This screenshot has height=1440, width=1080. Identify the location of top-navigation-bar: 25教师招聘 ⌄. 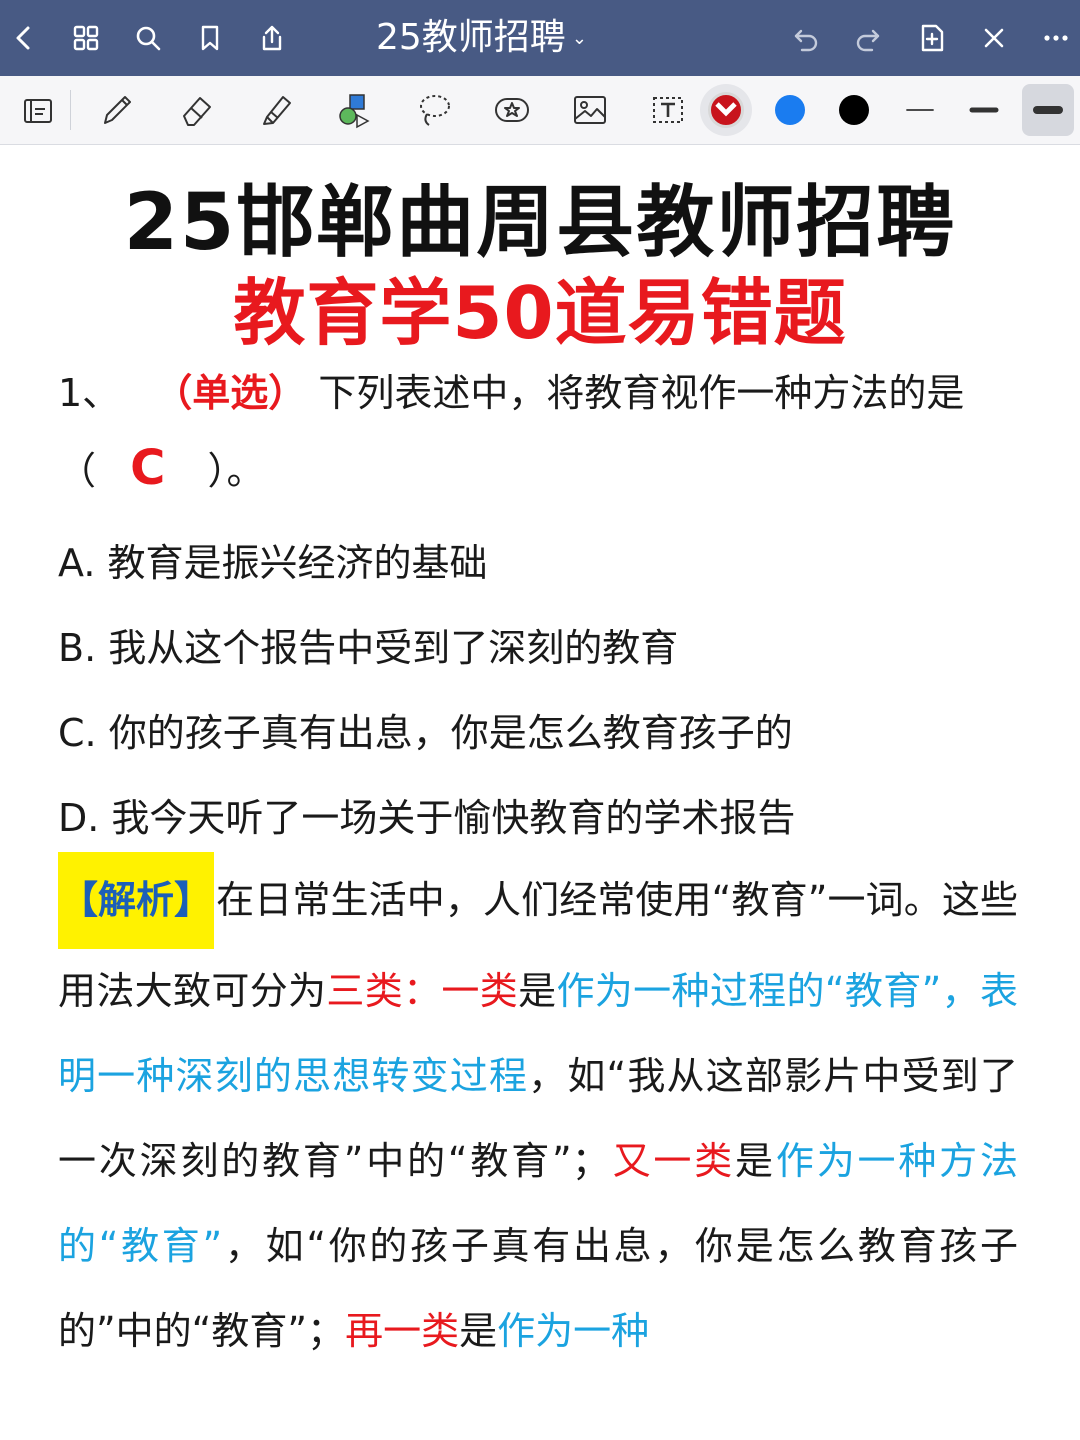
(540, 38).